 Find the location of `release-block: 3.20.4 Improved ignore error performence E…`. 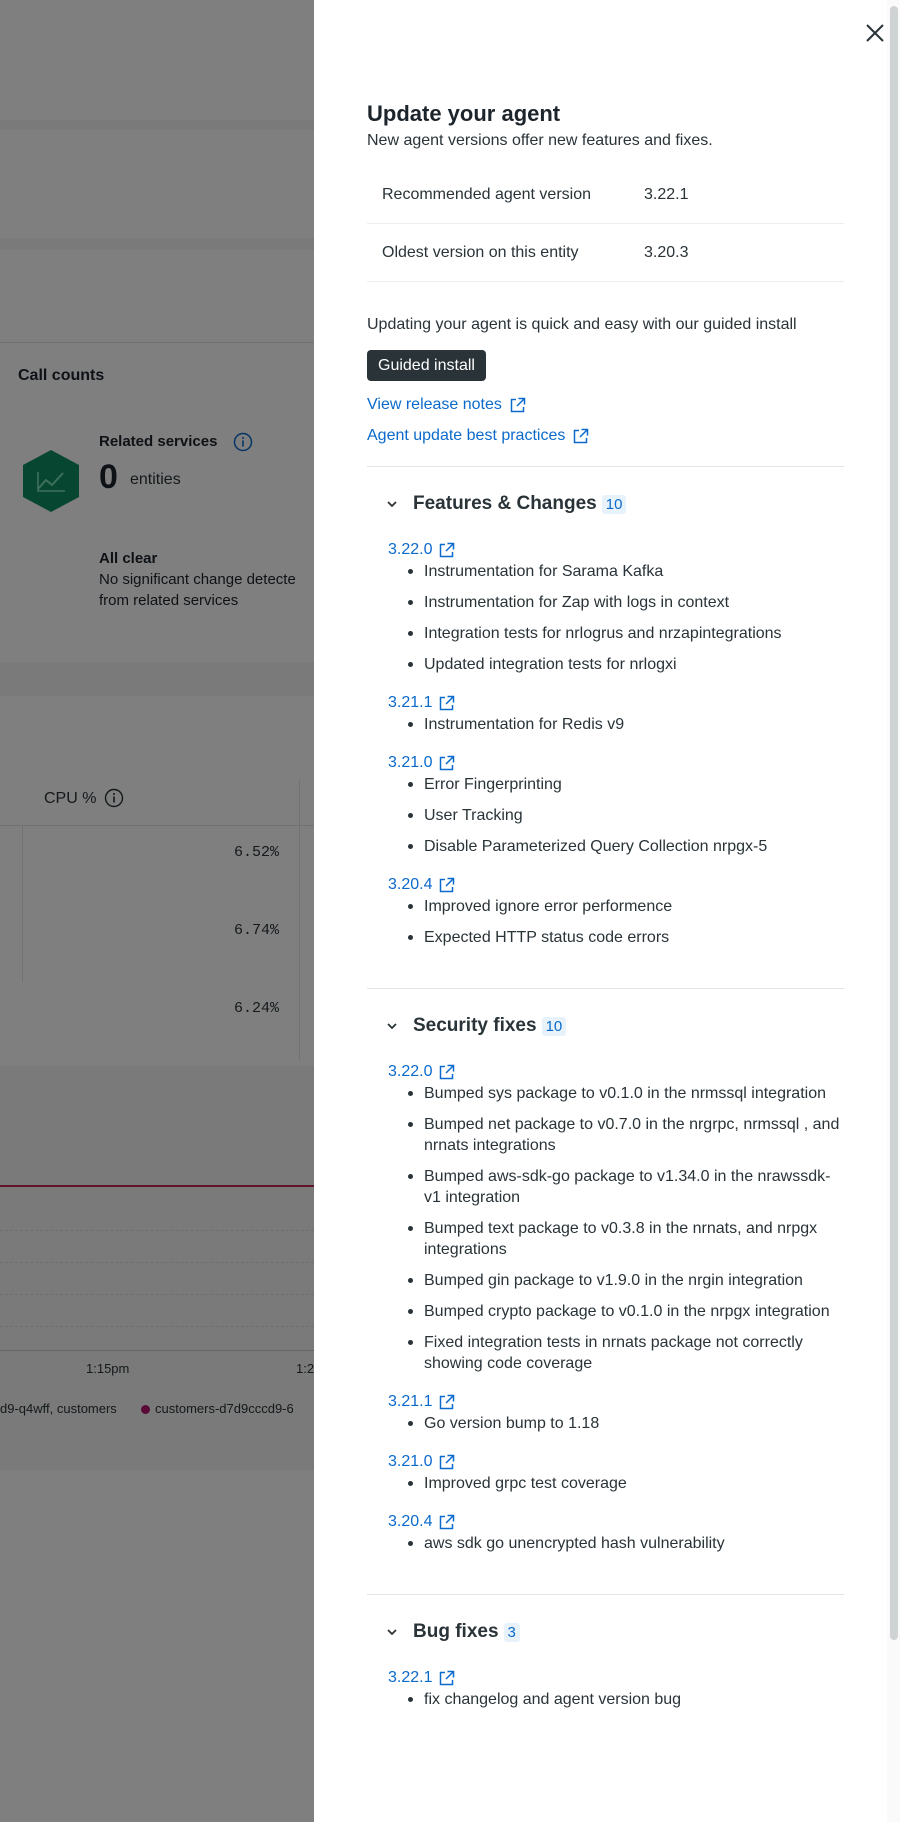

release-block: 3.20.4 Improved ignore error performence E… is located at coordinates (616, 911).